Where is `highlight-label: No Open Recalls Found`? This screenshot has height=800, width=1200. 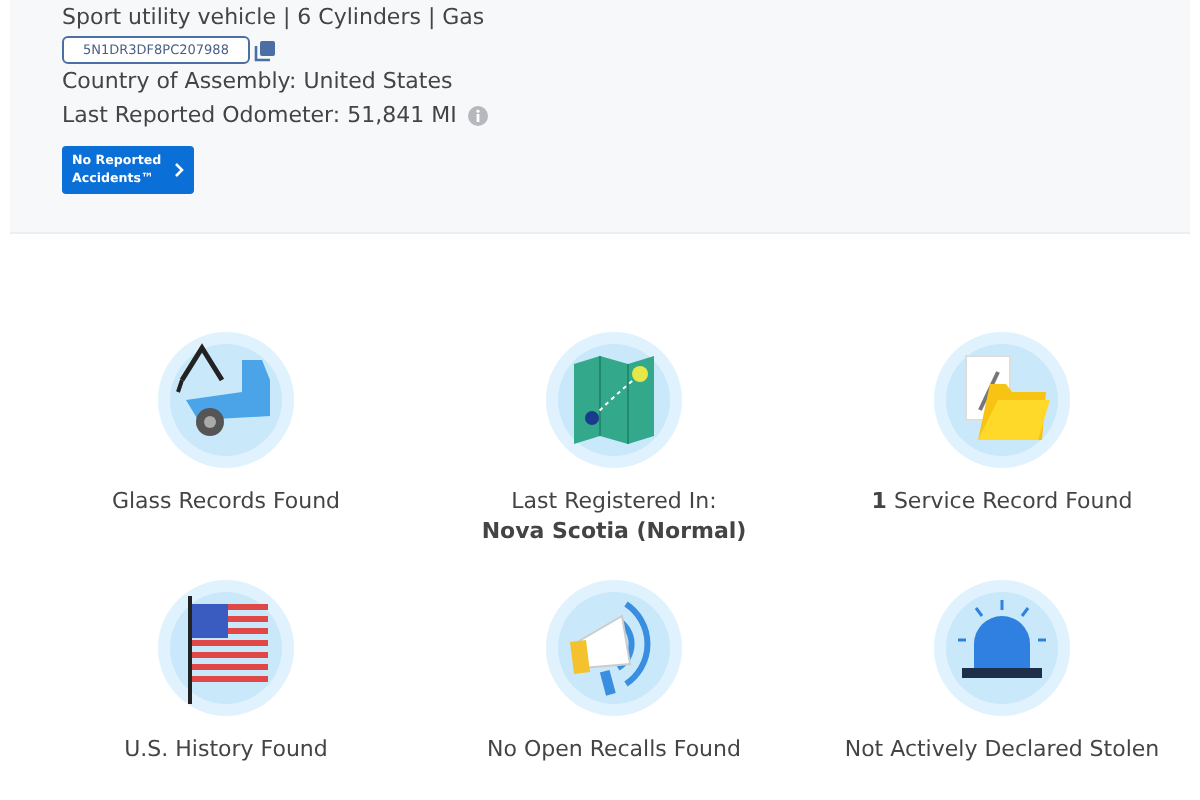
highlight-label: No Open Recalls Found is located at coordinates (614, 749).